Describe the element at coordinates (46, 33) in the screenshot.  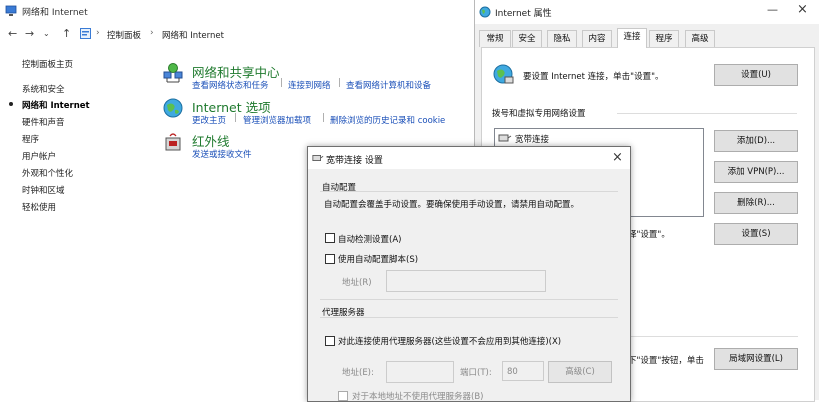
I see `recent-chevron-icon: ⌄` at that location.